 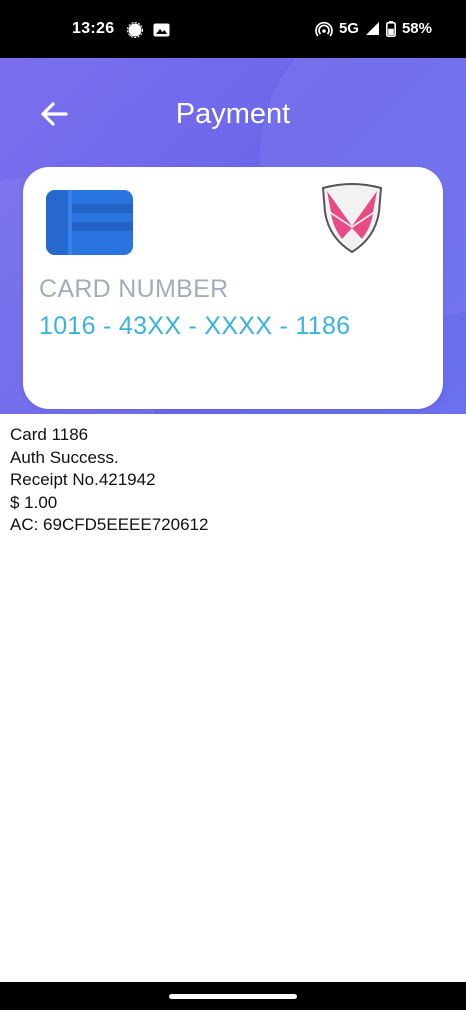 I want to click on navigation-bar, so click(x=233, y=996).